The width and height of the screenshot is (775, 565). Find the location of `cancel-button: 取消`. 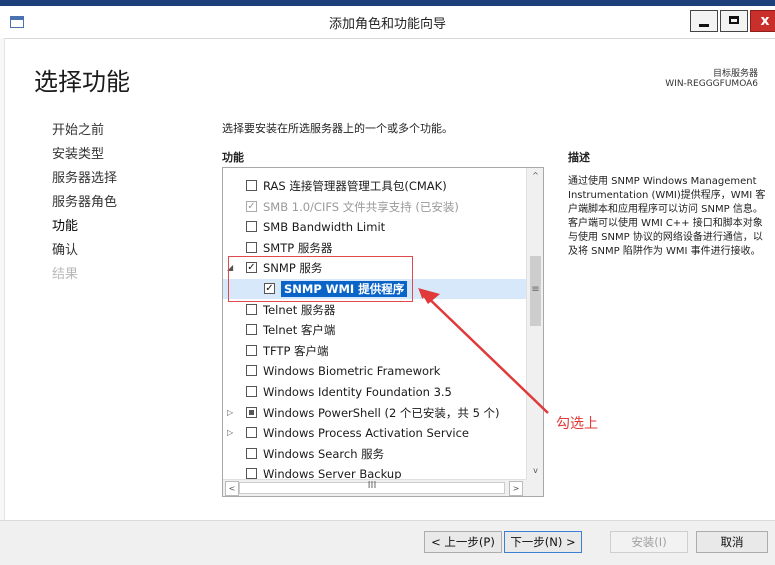

cancel-button: 取消 is located at coordinates (732, 542).